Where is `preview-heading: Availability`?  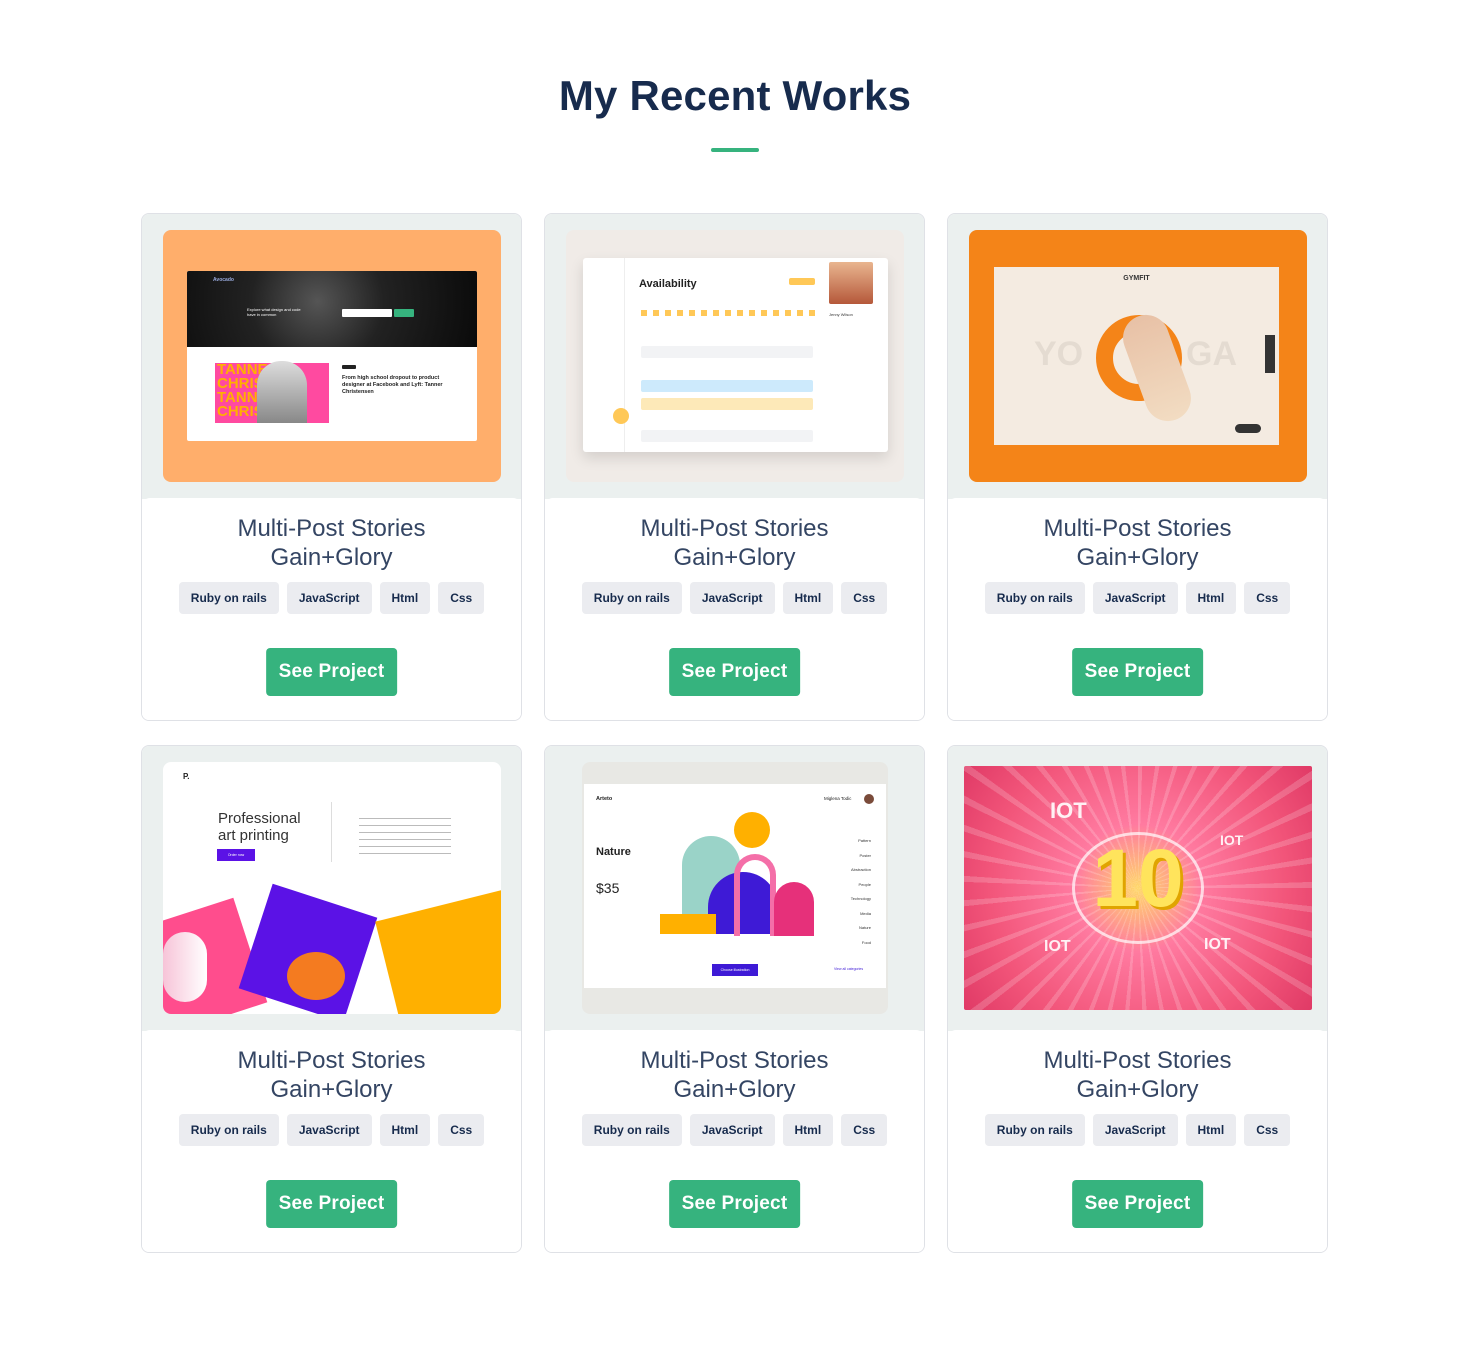 preview-heading: Availability is located at coordinates (668, 284).